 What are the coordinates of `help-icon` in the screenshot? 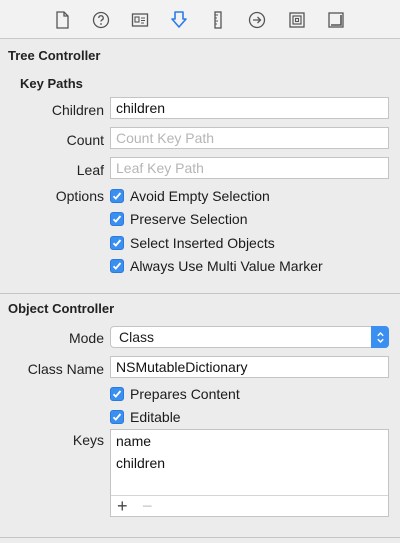 It's located at (101, 20).